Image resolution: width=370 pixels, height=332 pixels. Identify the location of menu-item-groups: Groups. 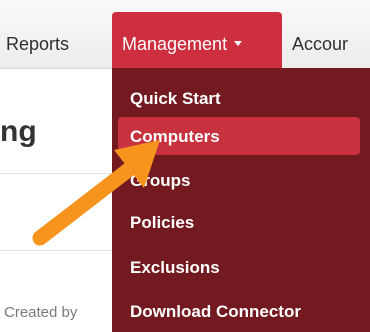
(239, 180).